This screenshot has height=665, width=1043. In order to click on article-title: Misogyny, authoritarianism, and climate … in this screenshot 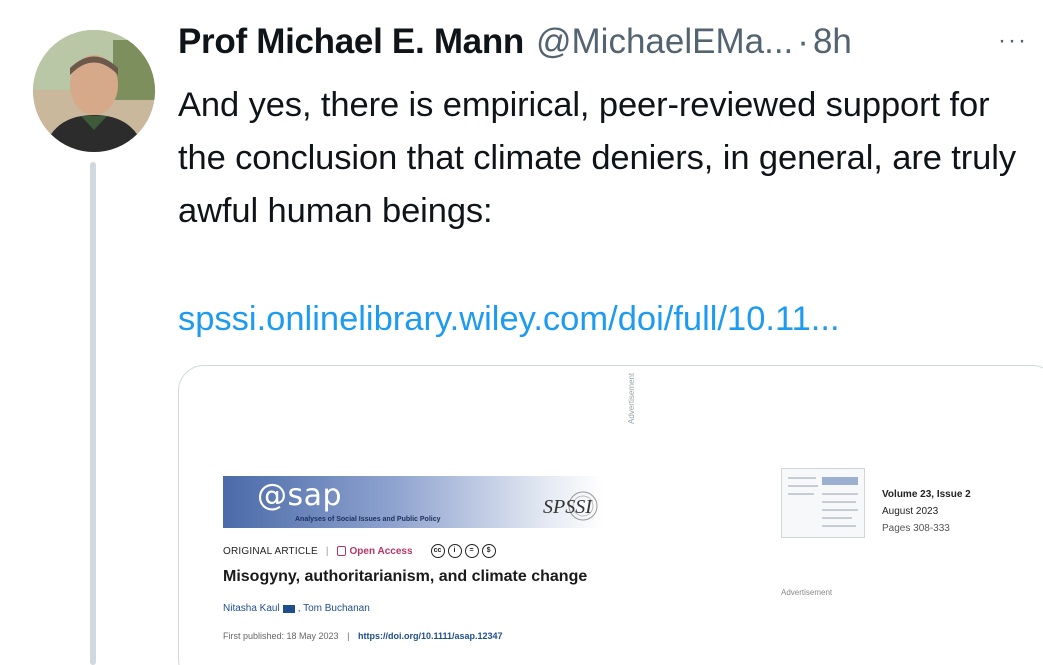, I will do `click(405, 576)`.